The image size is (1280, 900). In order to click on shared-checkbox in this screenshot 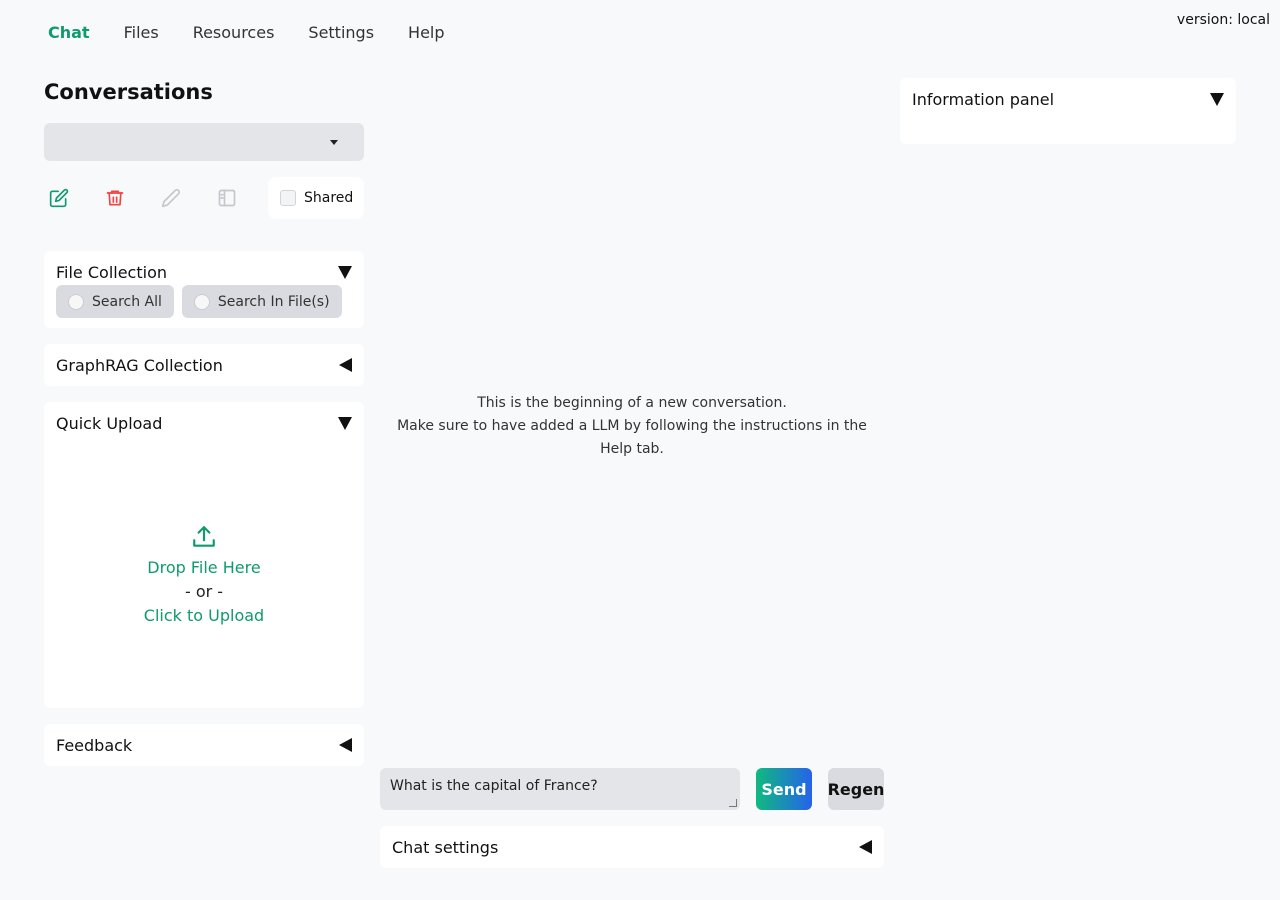, I will do `click(288, 198)`.